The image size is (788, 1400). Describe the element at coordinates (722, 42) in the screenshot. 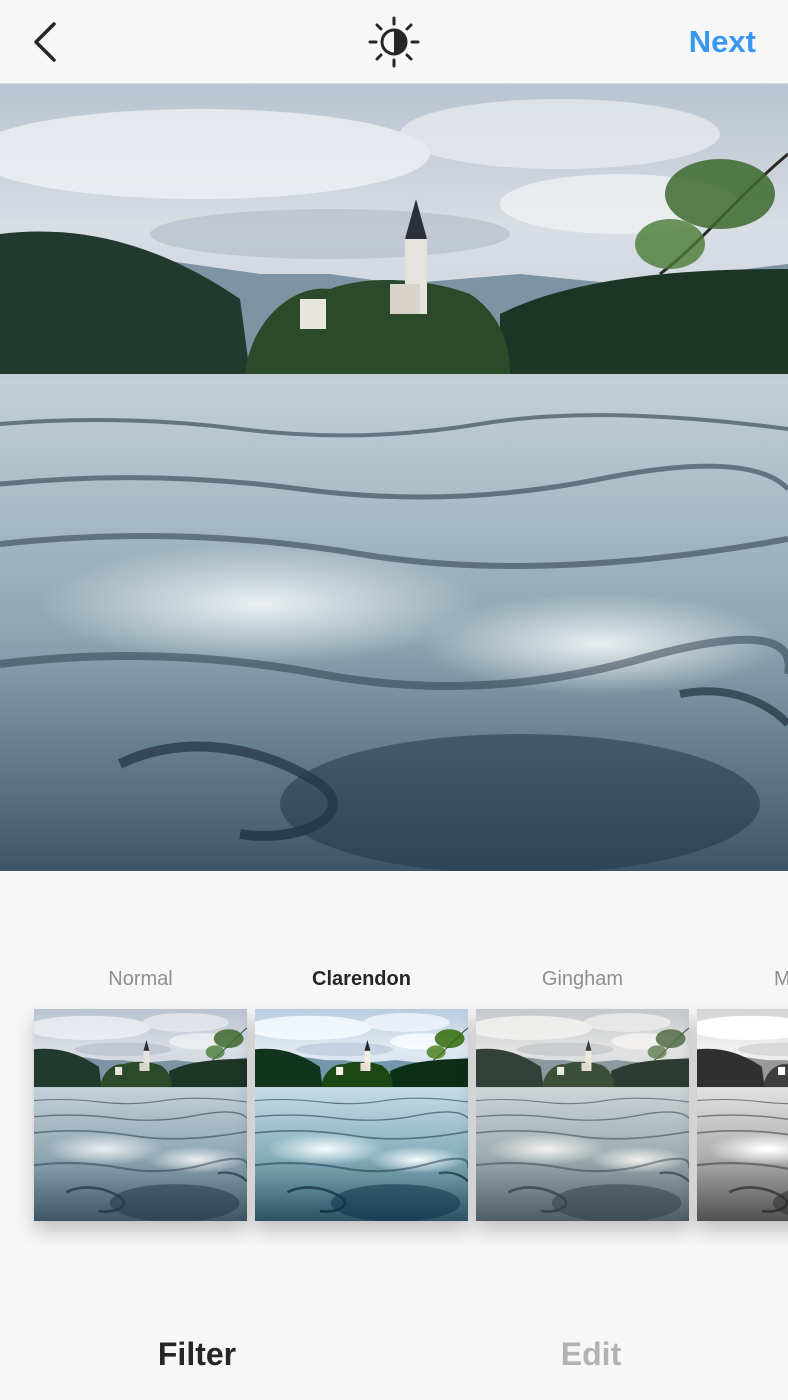

I see `next-button: Next` at that location.